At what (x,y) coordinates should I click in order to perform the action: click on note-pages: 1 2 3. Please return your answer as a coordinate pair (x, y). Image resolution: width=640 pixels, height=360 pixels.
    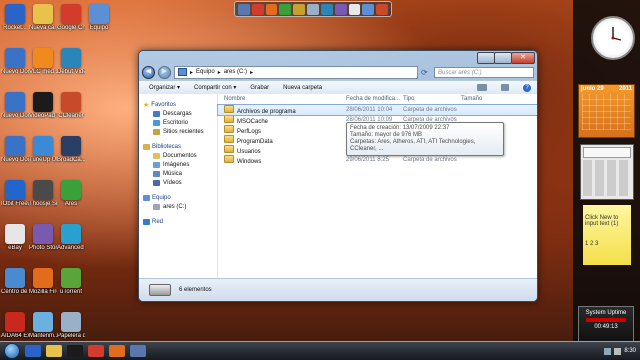
    Looking at the image, I should click on (607, 244).